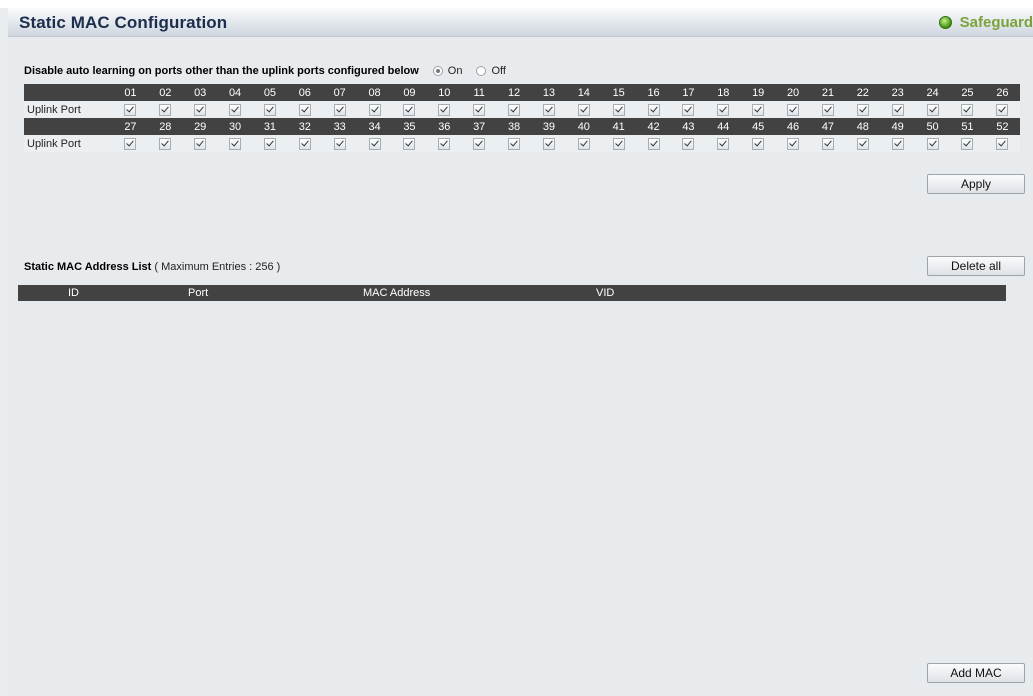 The height and width of the screenshot is (696, 1033). What do you see at coordinates (828, 126) in the screenshot?
I see `port-number: 47` at bounding box center [828, 126].